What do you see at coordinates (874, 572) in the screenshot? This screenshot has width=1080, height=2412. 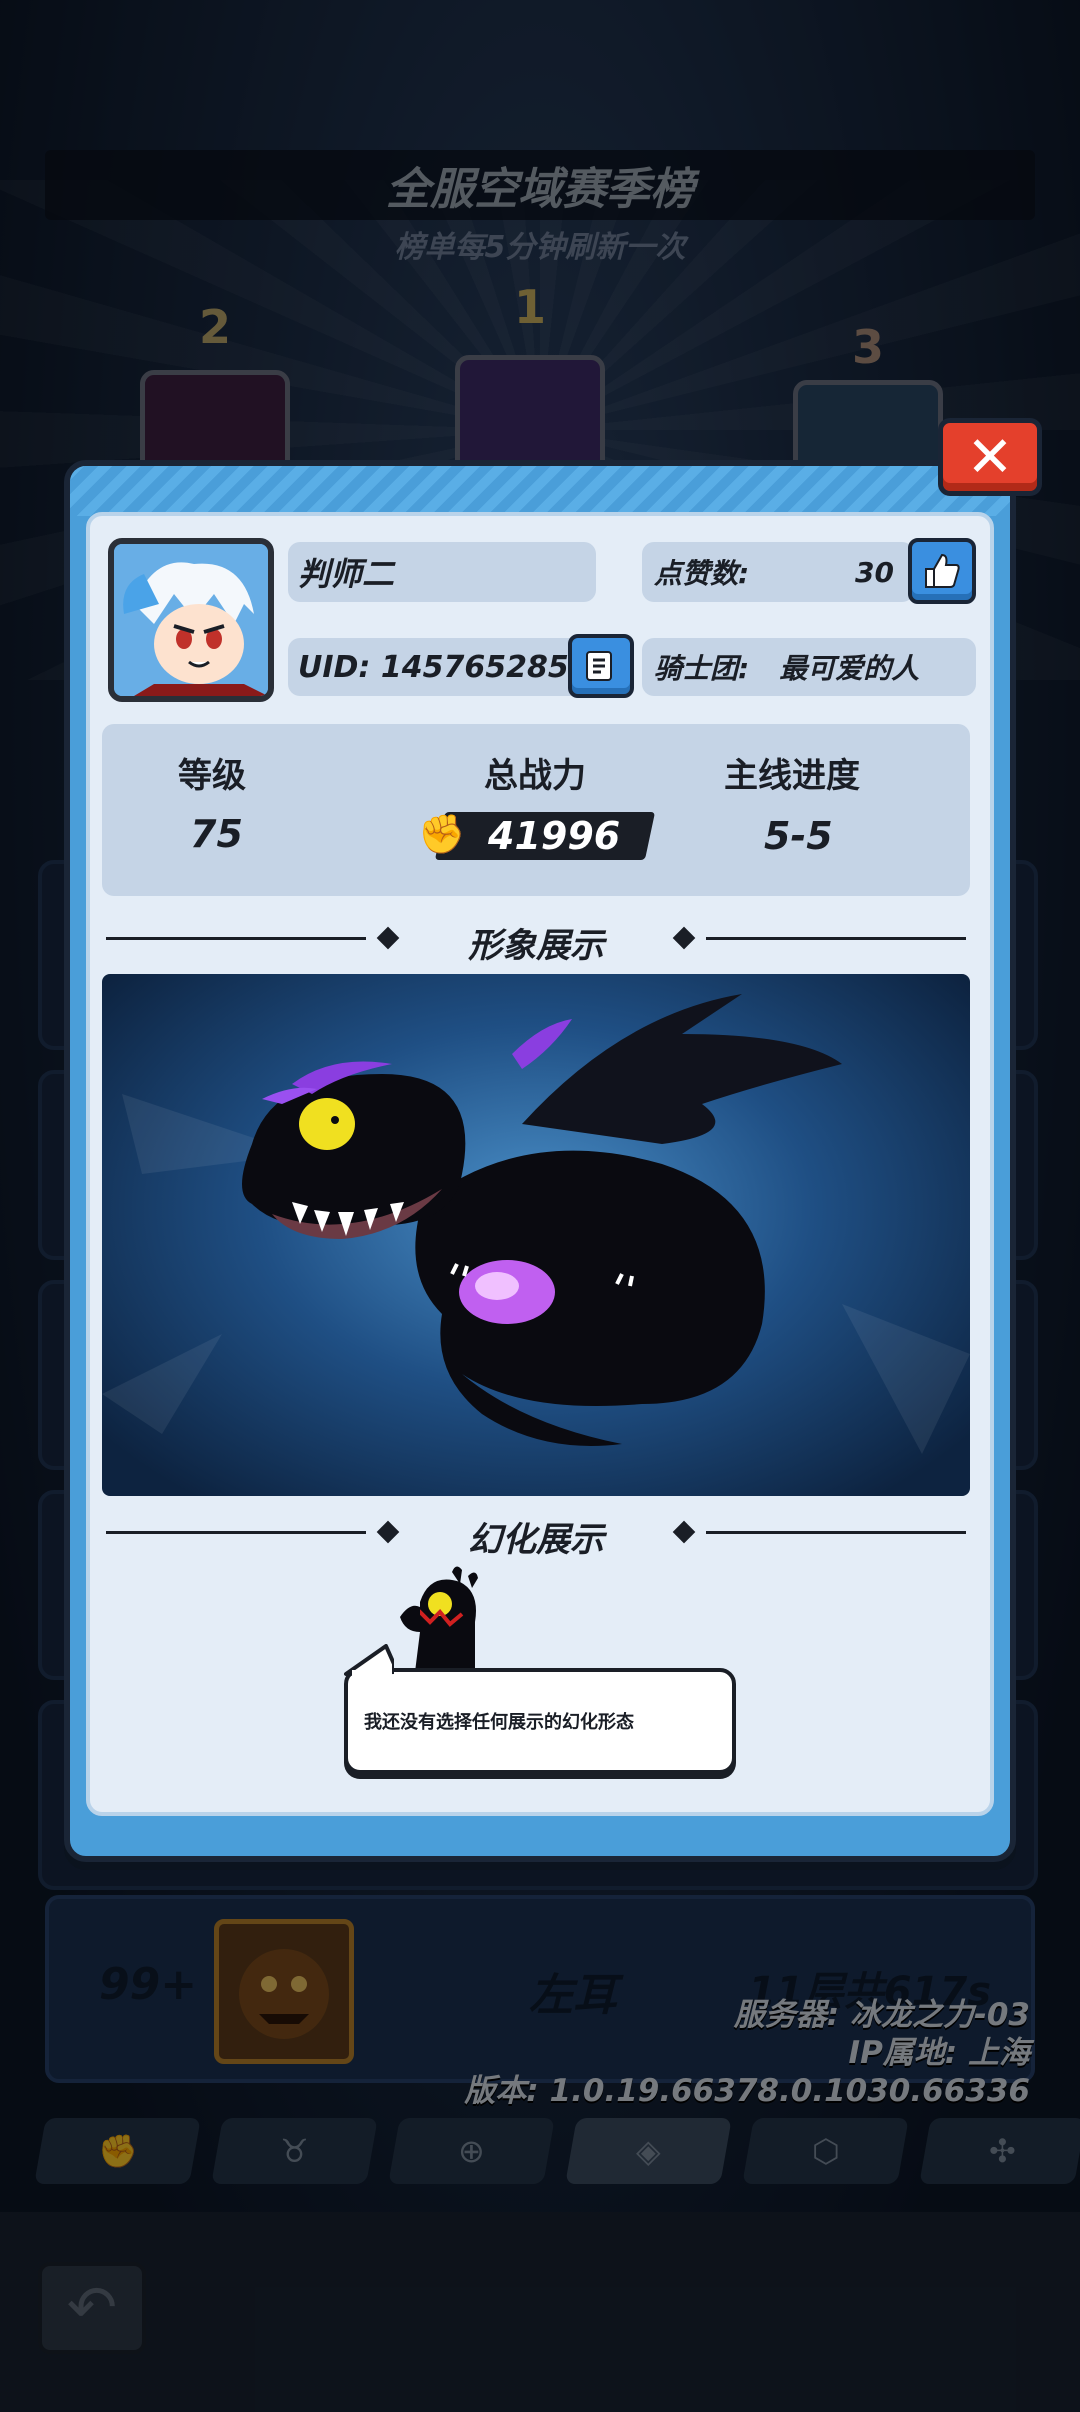 I see `likes-count: 30` at bounding box center [874, 572].